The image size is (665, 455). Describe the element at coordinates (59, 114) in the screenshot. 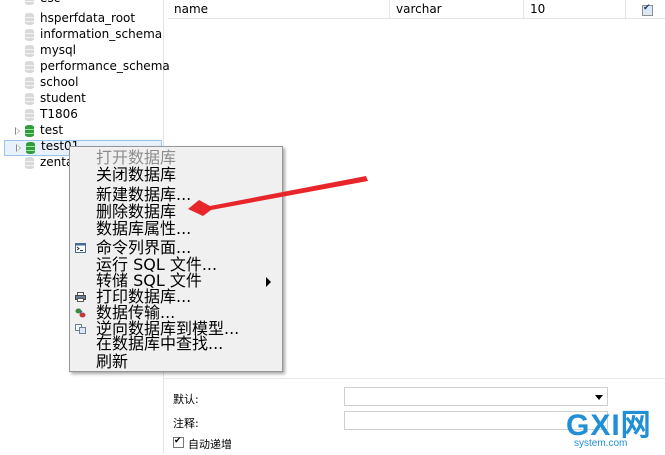

I see `tree-item-label: T1806` at that location.